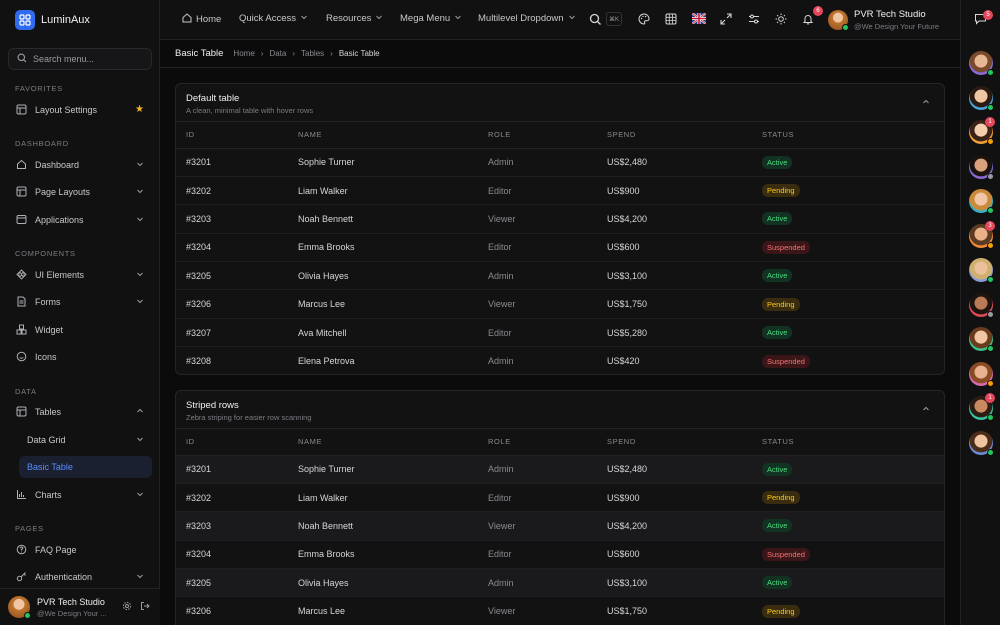 The height and width of the screenshot is (625, 1000). Describe the element at coordinates (85, 467) in the screenshot. I see `sidebar-item-basic-table: Basic Table` at that location.